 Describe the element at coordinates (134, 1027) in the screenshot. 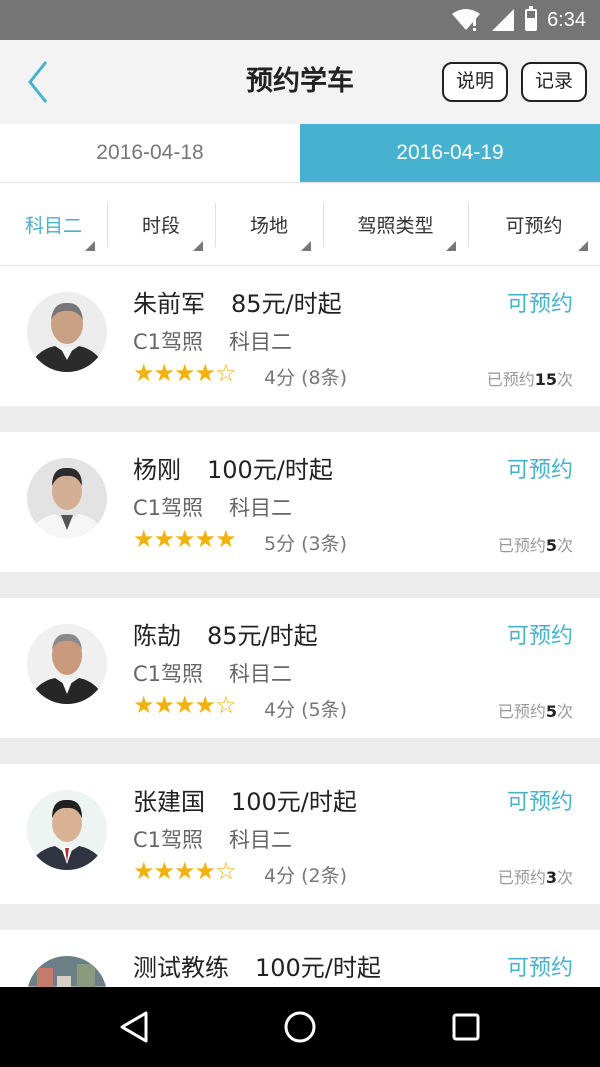

I see `nav-back-icon` at that location.